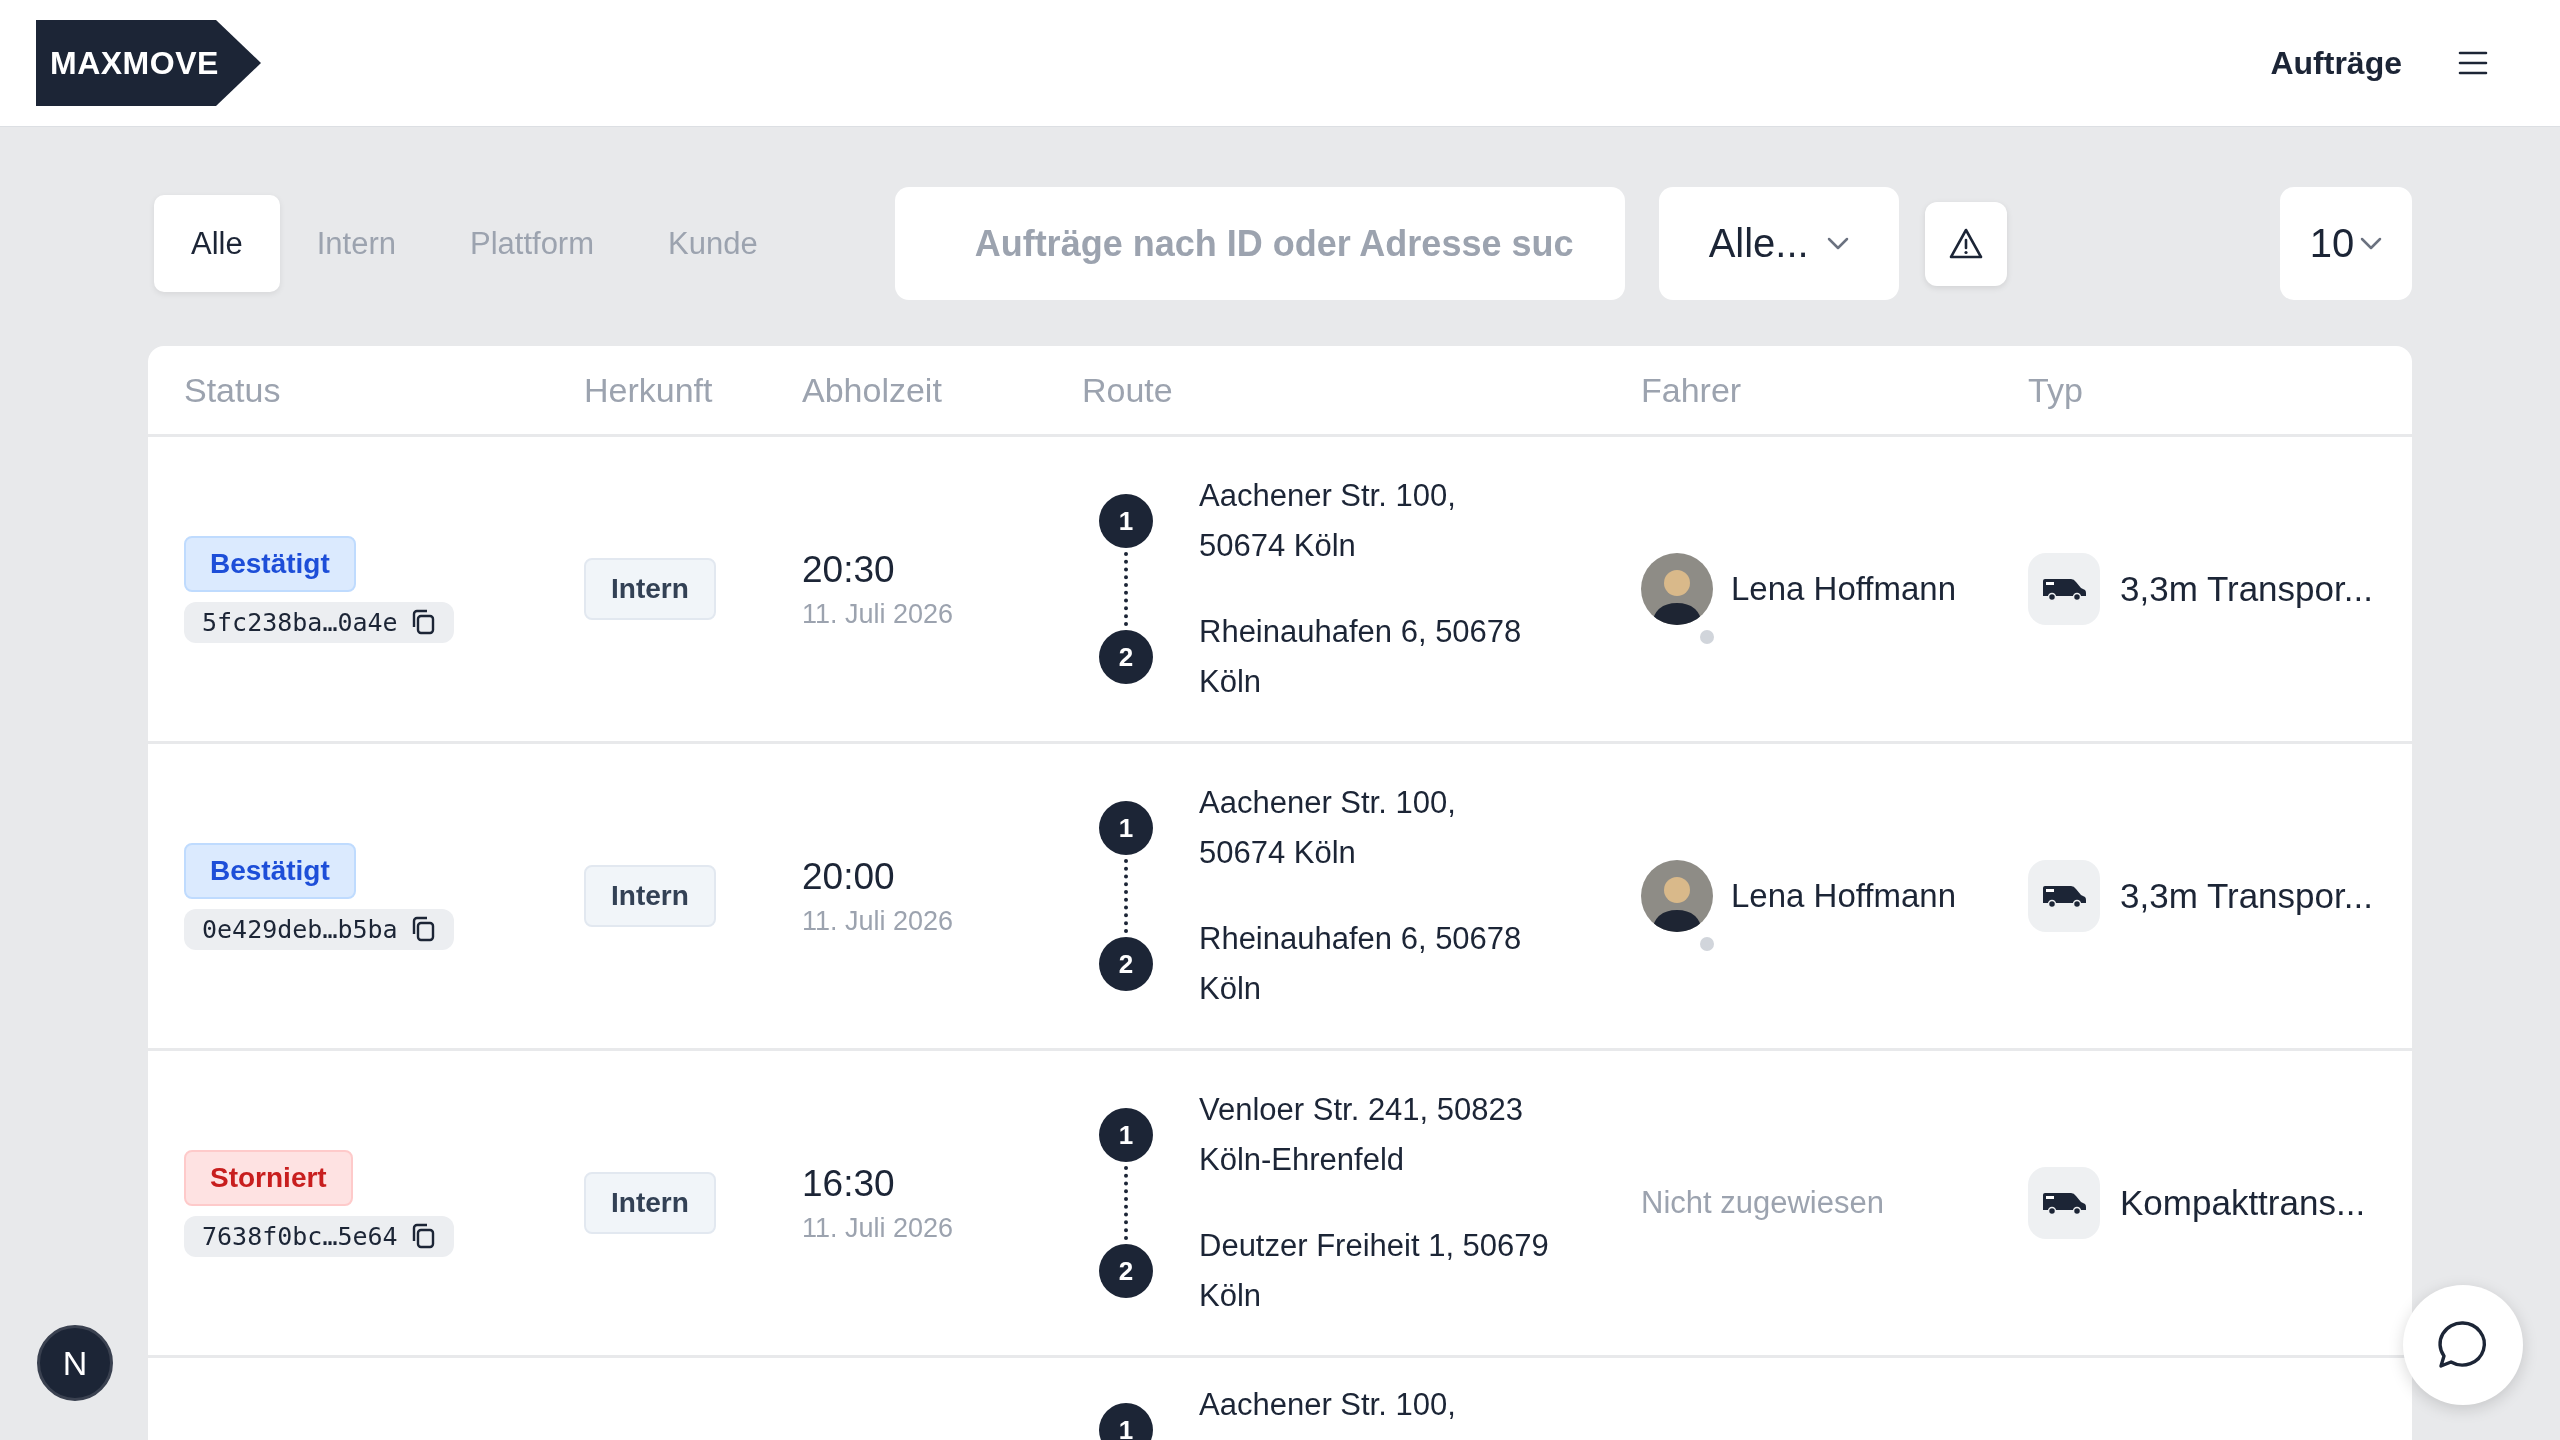  Describe the element at coordinates (1259, 243) in the screenshot. I see `search-field: Aufträge nach ID oder Adresse suc` at that location.